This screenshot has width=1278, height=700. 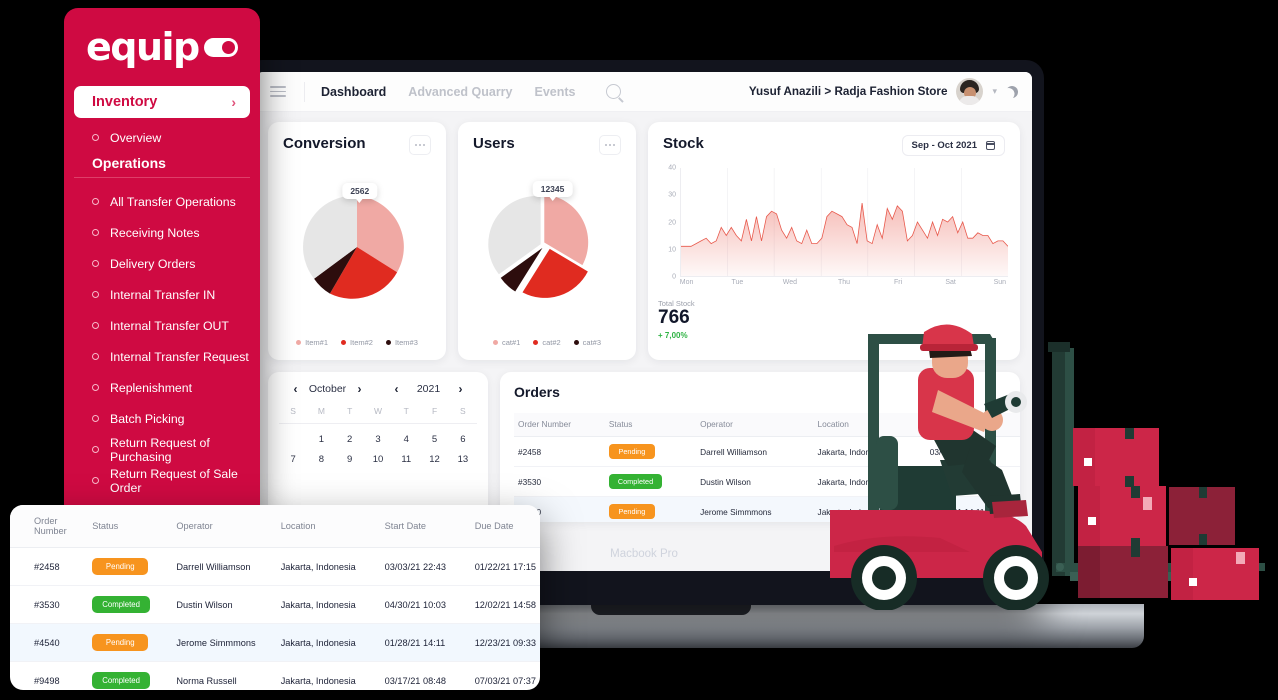 I want to click on cell-start-date: 01/28/21 14:11, so click(x=429, y=642).